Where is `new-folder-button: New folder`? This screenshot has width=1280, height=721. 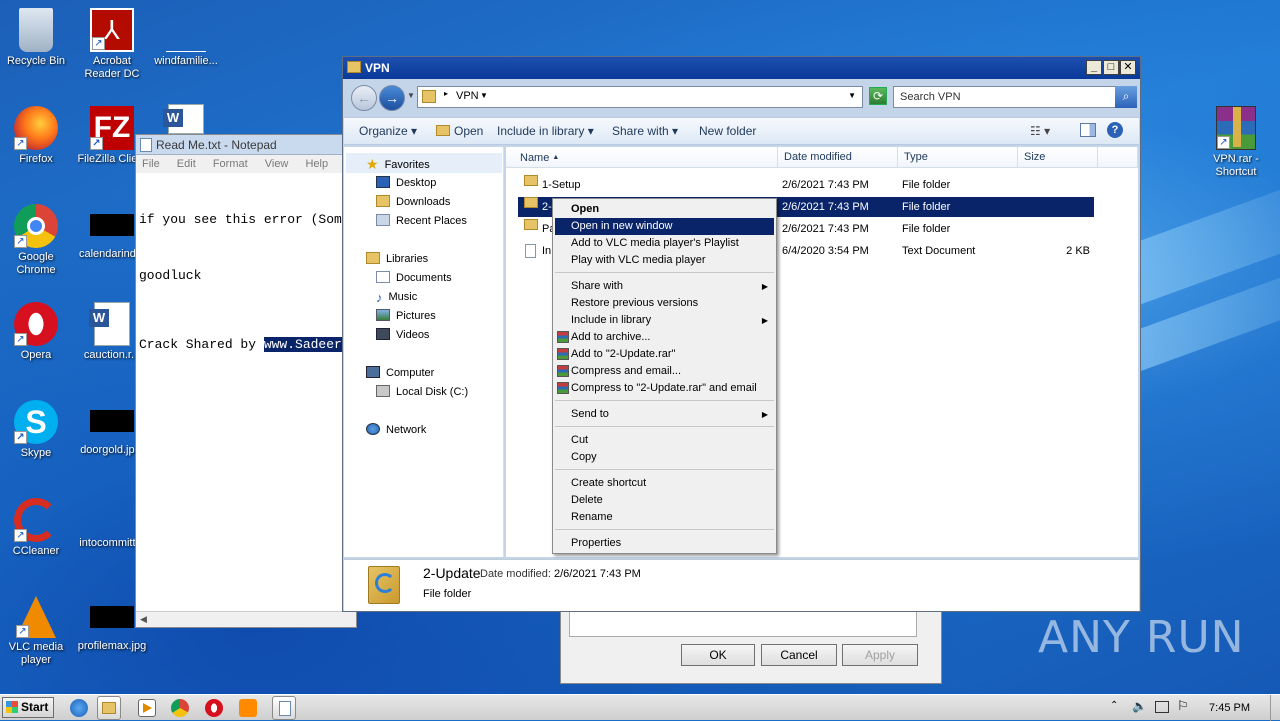 new-folder-button: New folder is located at coordinates (727, 131).